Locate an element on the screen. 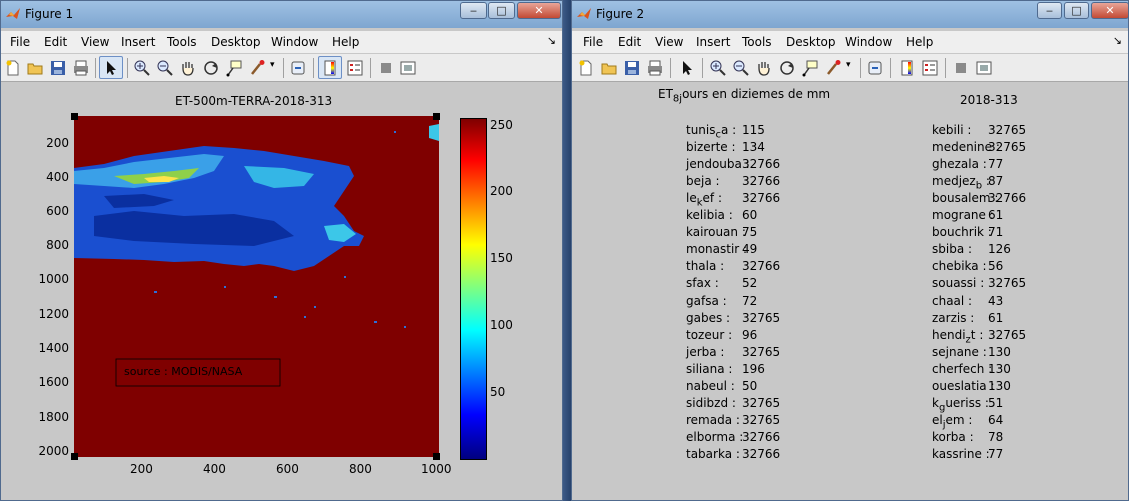 The width and height of the screenshot is (1129, 501). station-name-text: korba : is located at coordinates (953, 436).